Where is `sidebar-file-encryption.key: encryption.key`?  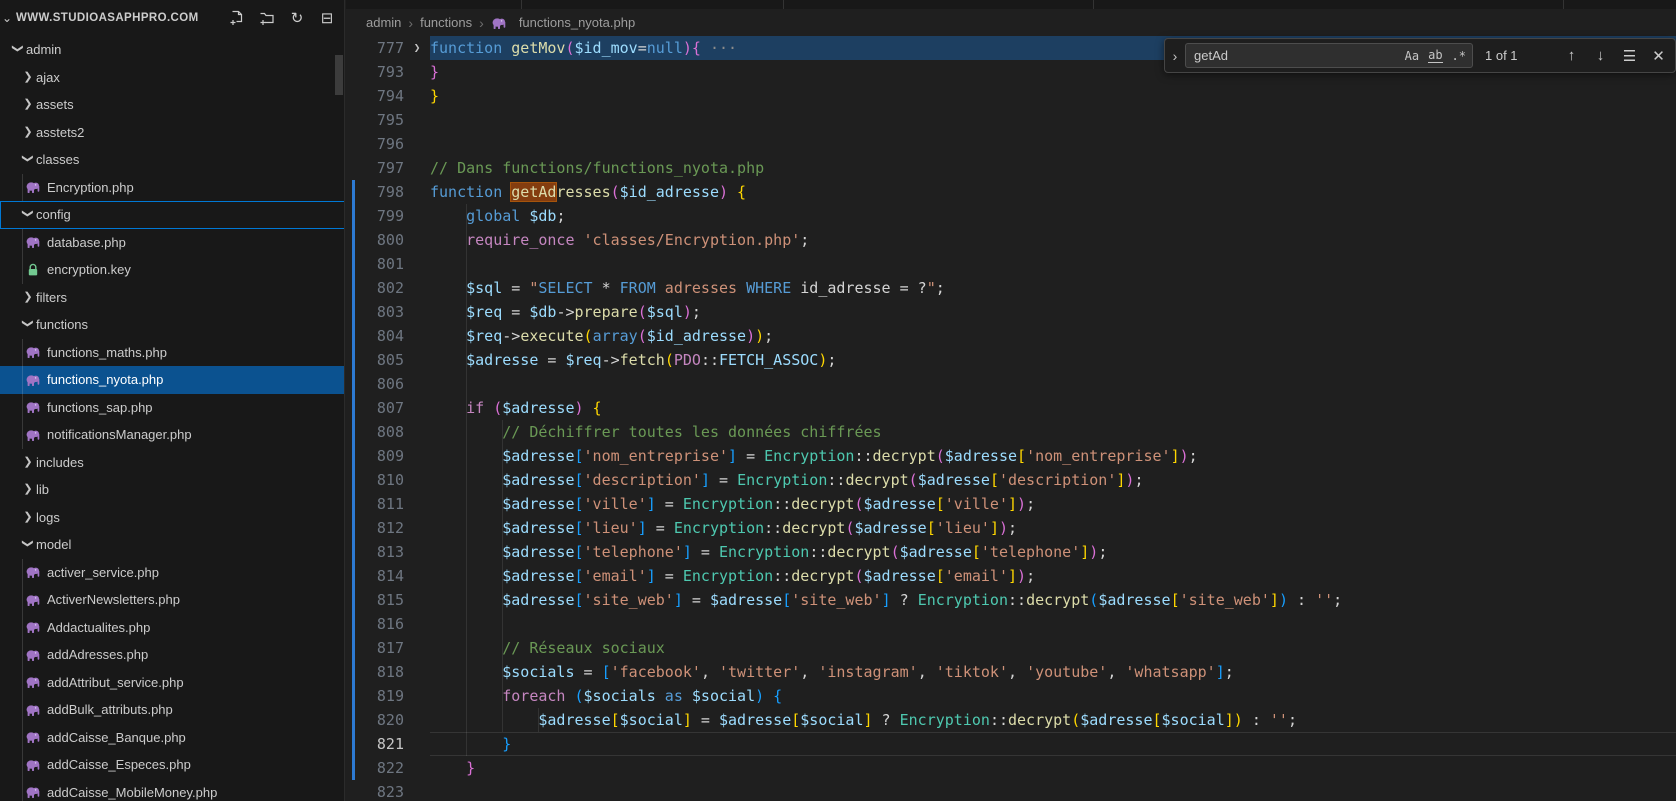
sidebar-file-encryption.key: encryption.key is located at coordinates (172, 270).